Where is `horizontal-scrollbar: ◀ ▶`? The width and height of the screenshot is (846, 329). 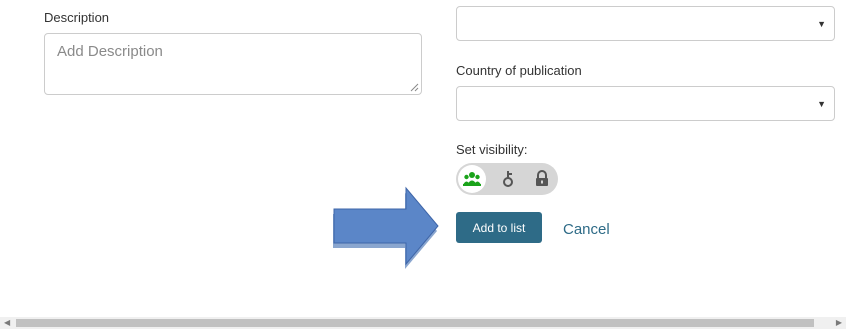 horizontal-scrollbar: ◀ ▶ is located at coordinates (423, 323).